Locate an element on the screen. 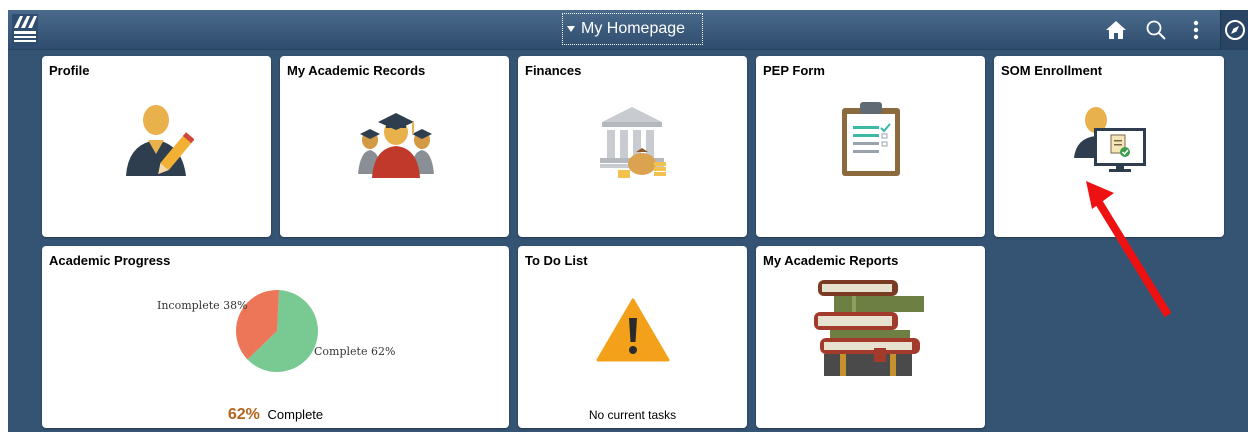 This screenshot has width=1248, height=432. tile-title: Finances is located at coordinates (553, 70).